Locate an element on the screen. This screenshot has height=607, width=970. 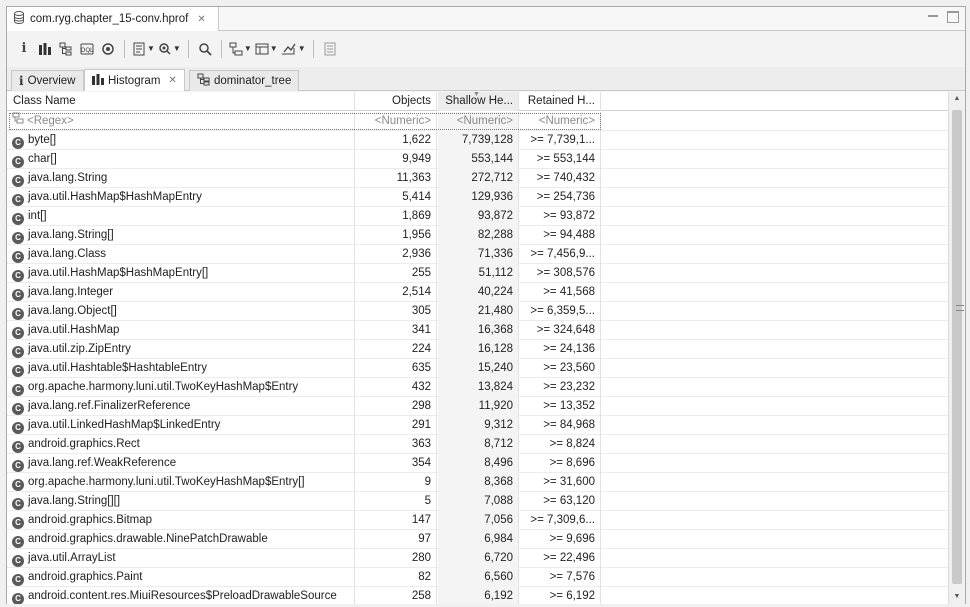
histogram-icon is located at coordinates (45, 49).